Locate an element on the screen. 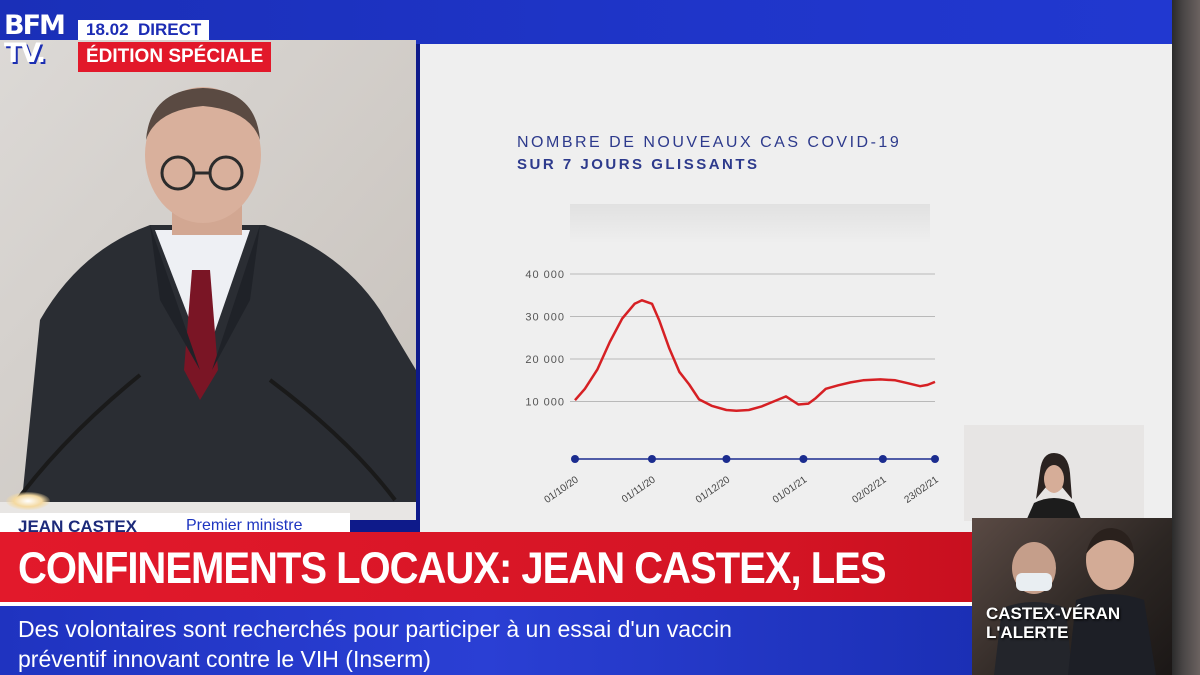 This screenshot has width=1200, height=675. promo-line-2: L'ALERTE is located at coordinates (1027, 632).